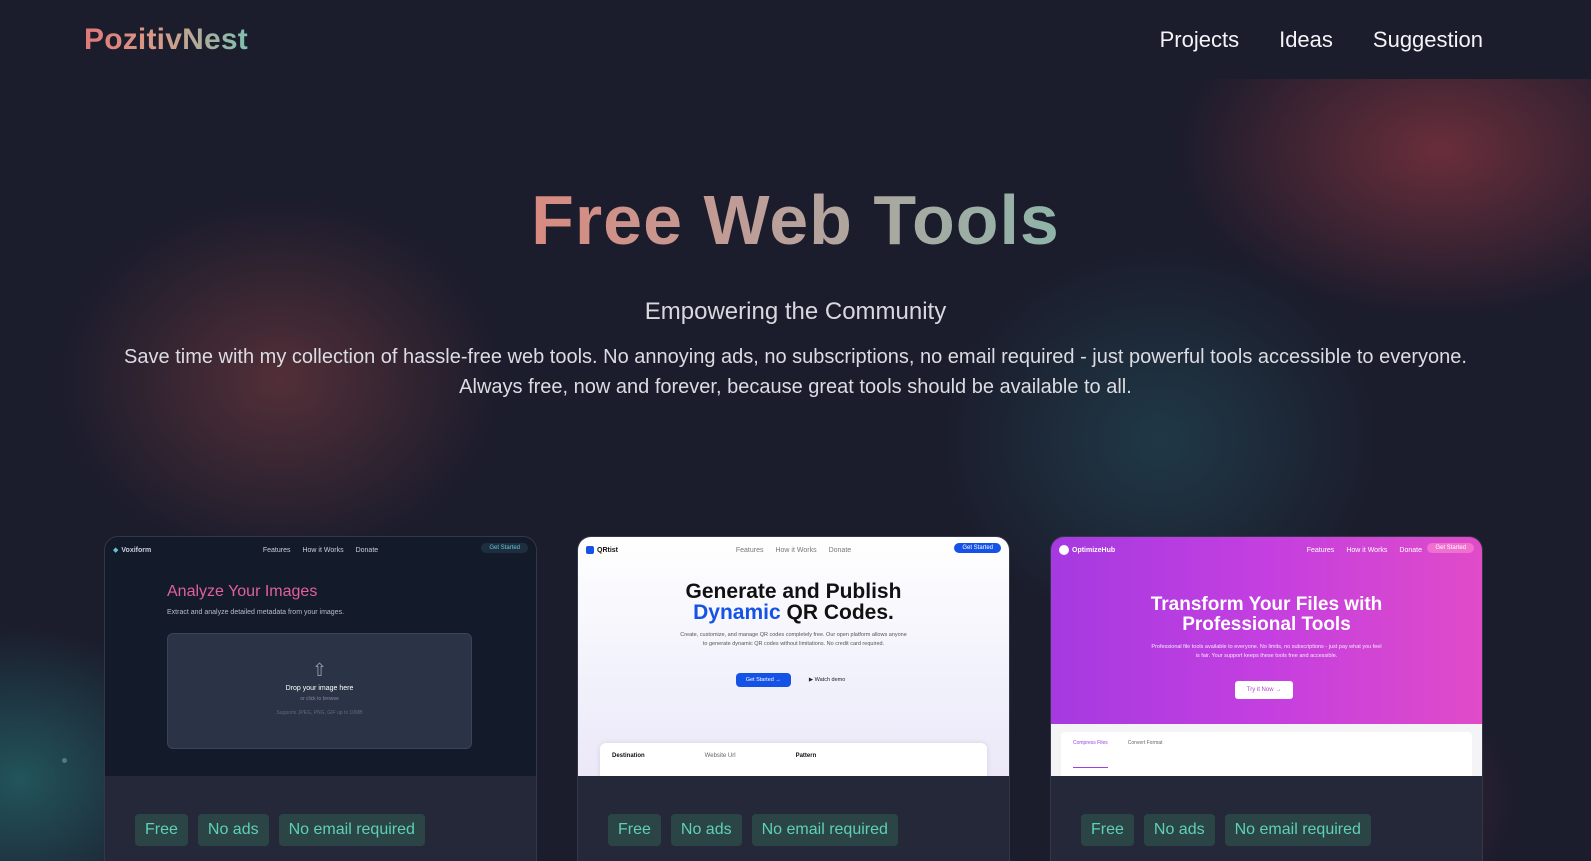 The height and width of the screenshot is (861, 1591). Describe the element at coordinates (242, 591) in the screenshot. I see `preview-headline: Analyze Your Images` at that location.